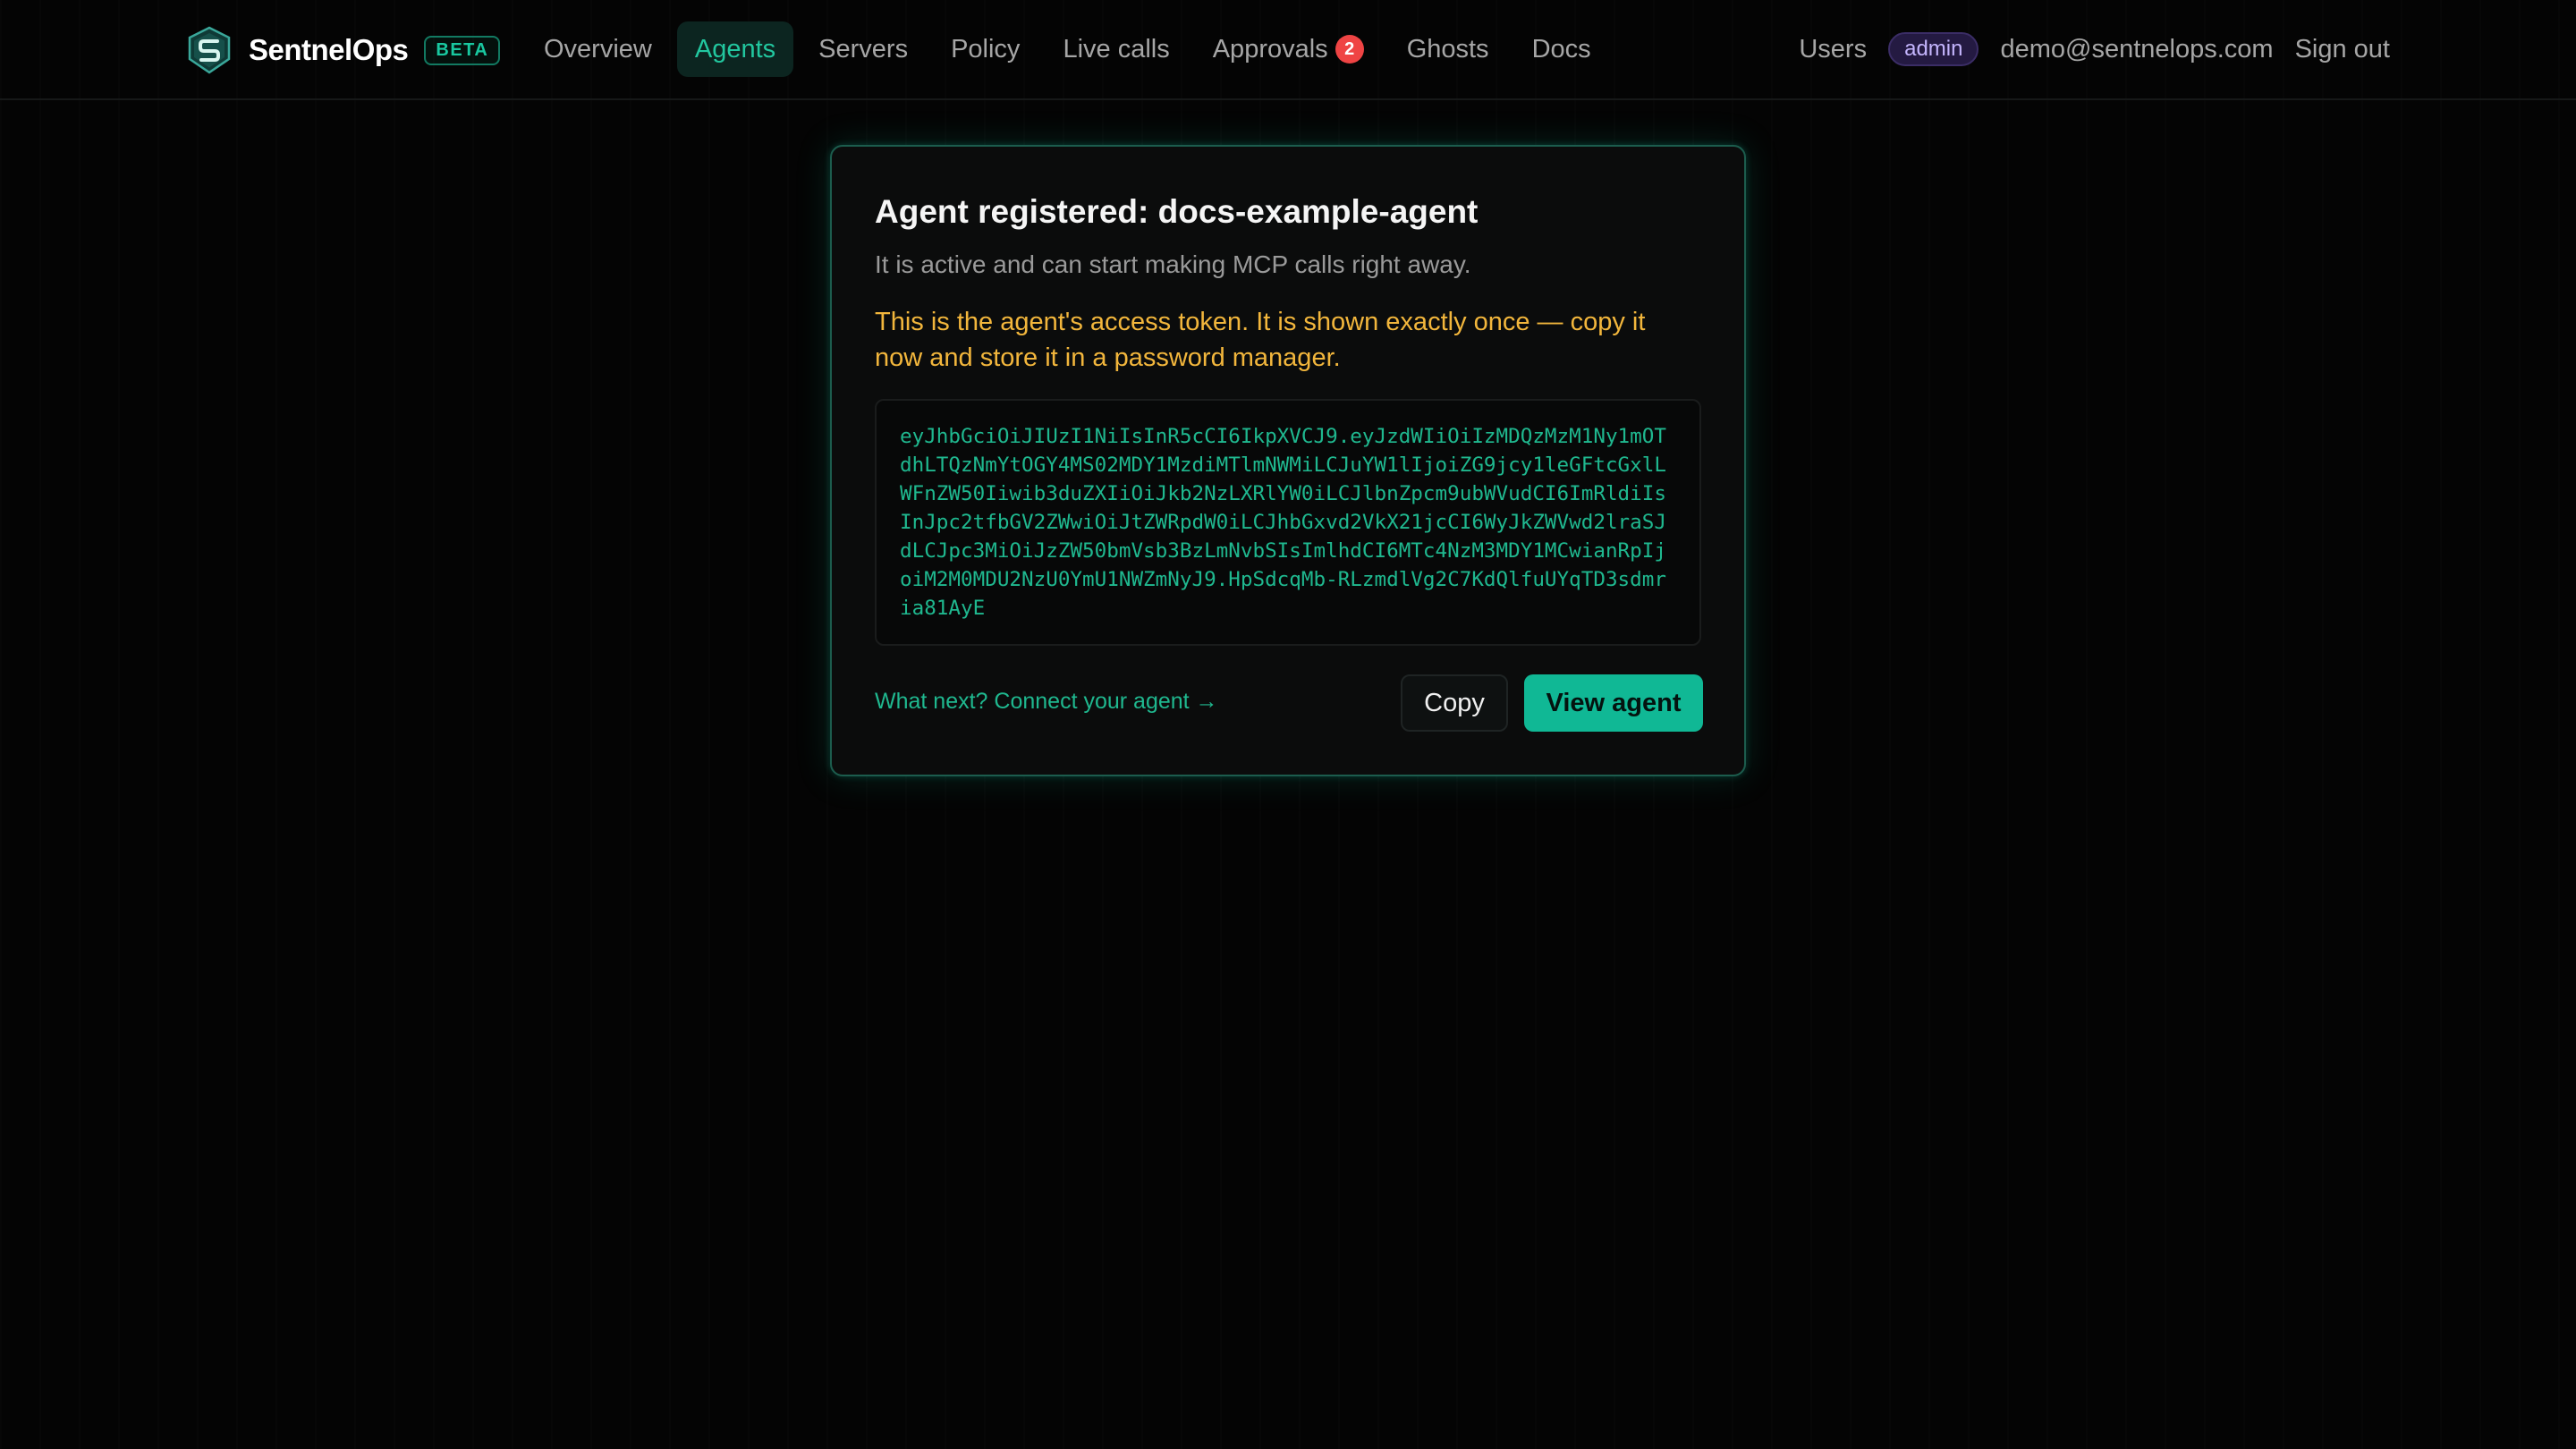 This screenshot has width=2576, height=1449. I want to click on nav-item-ghosts: Ghosts, so click(1448, 49).